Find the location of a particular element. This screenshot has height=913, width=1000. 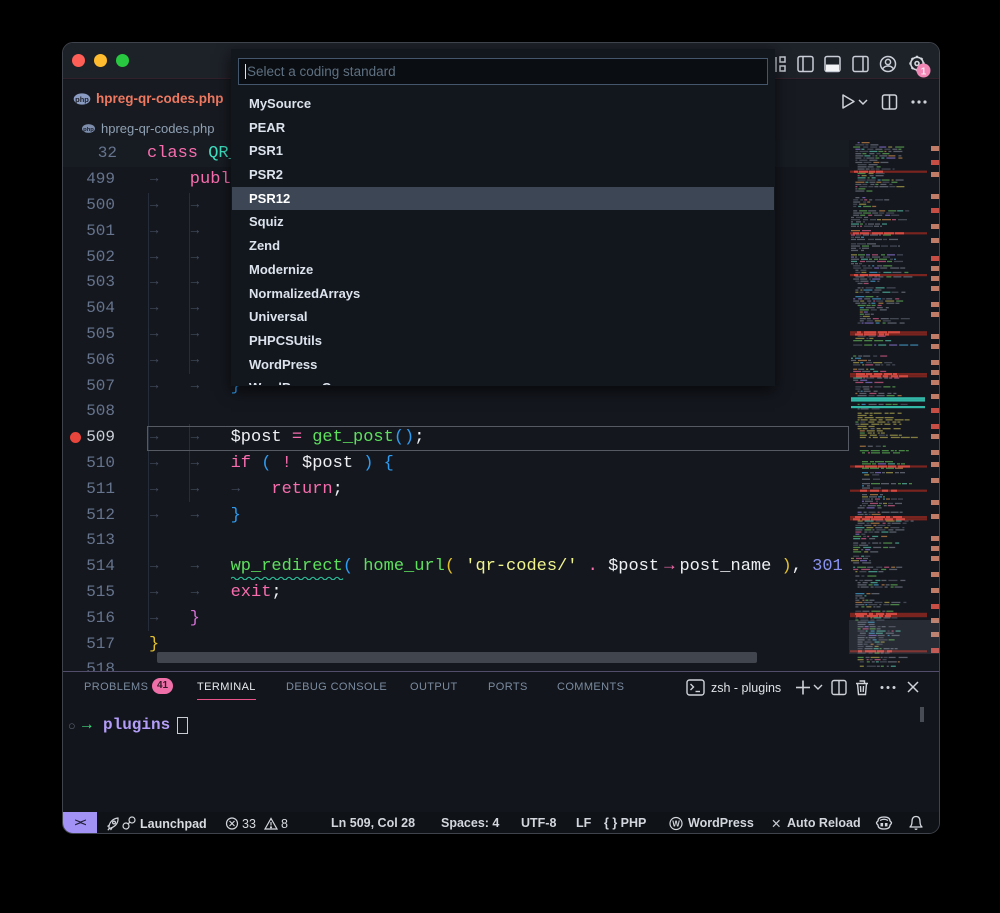

svg-text: W is located at coordinates (676, 824).